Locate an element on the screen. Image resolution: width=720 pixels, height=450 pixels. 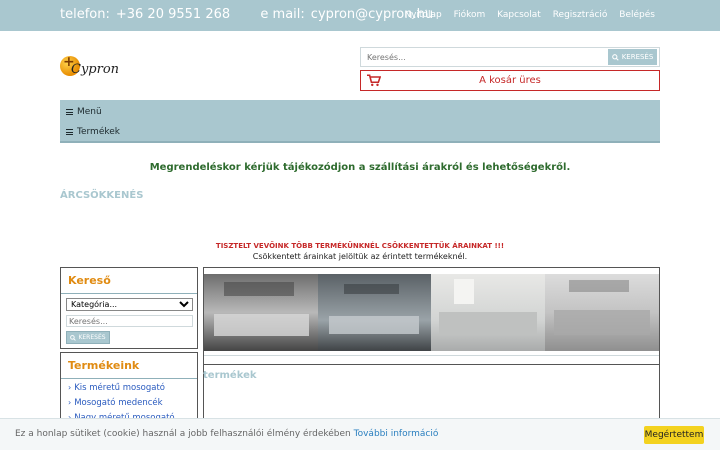
search-button: KERESÉS is located at coordinates (632, 57).